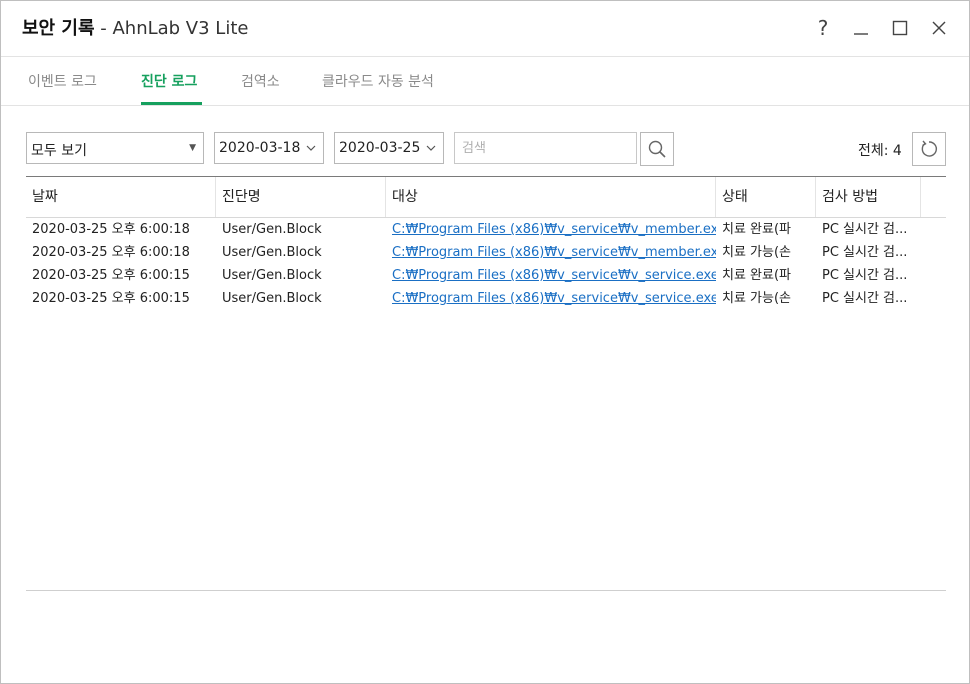 The width and height of the screenshot is (970, 684). I want to click on refresh-icon, so click(929, 148).